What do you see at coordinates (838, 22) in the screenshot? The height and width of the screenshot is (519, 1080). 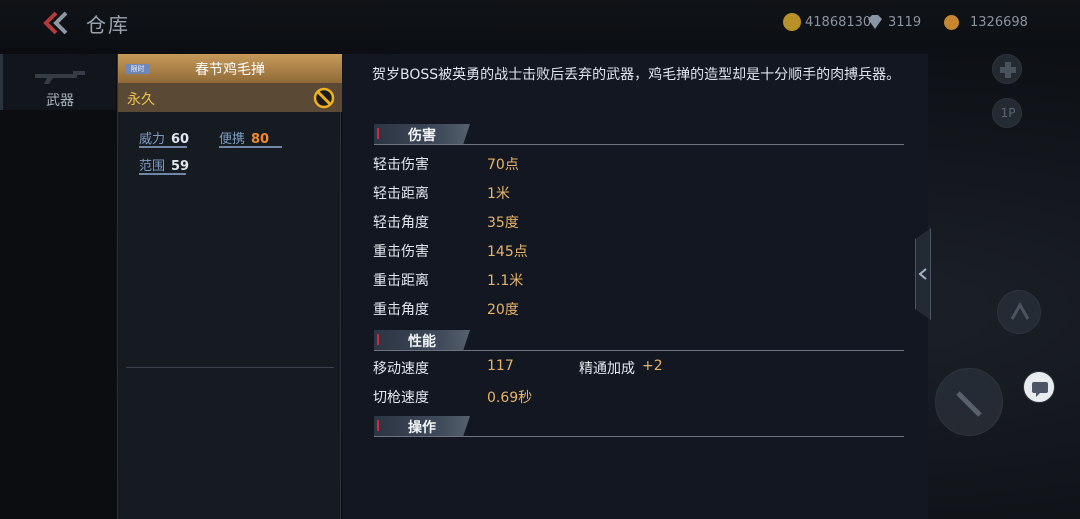 I see `gold-coin-value: 41868130` at bounding box center [838, 22].